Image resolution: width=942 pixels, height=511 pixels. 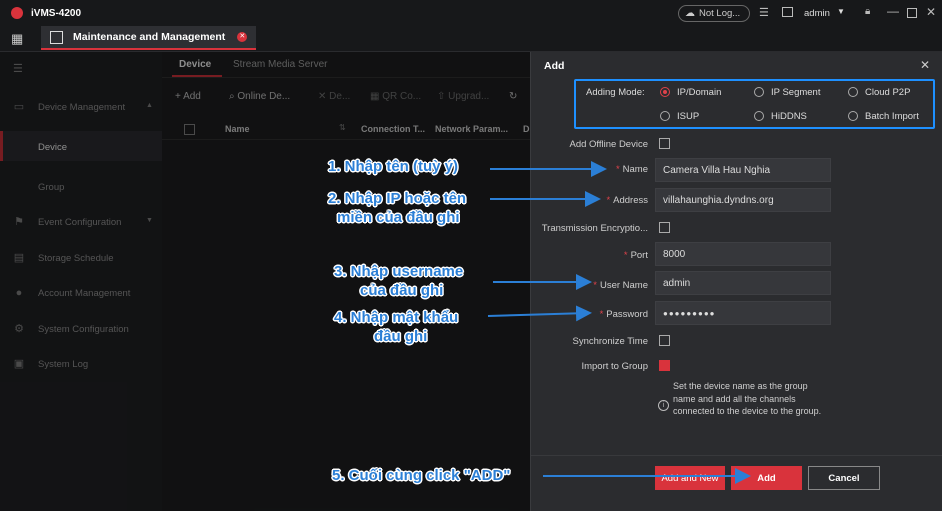 What do you see at coordinates (539, 313) in the screenshot?
I see `arrow-password` at bounding box center [539, 313].